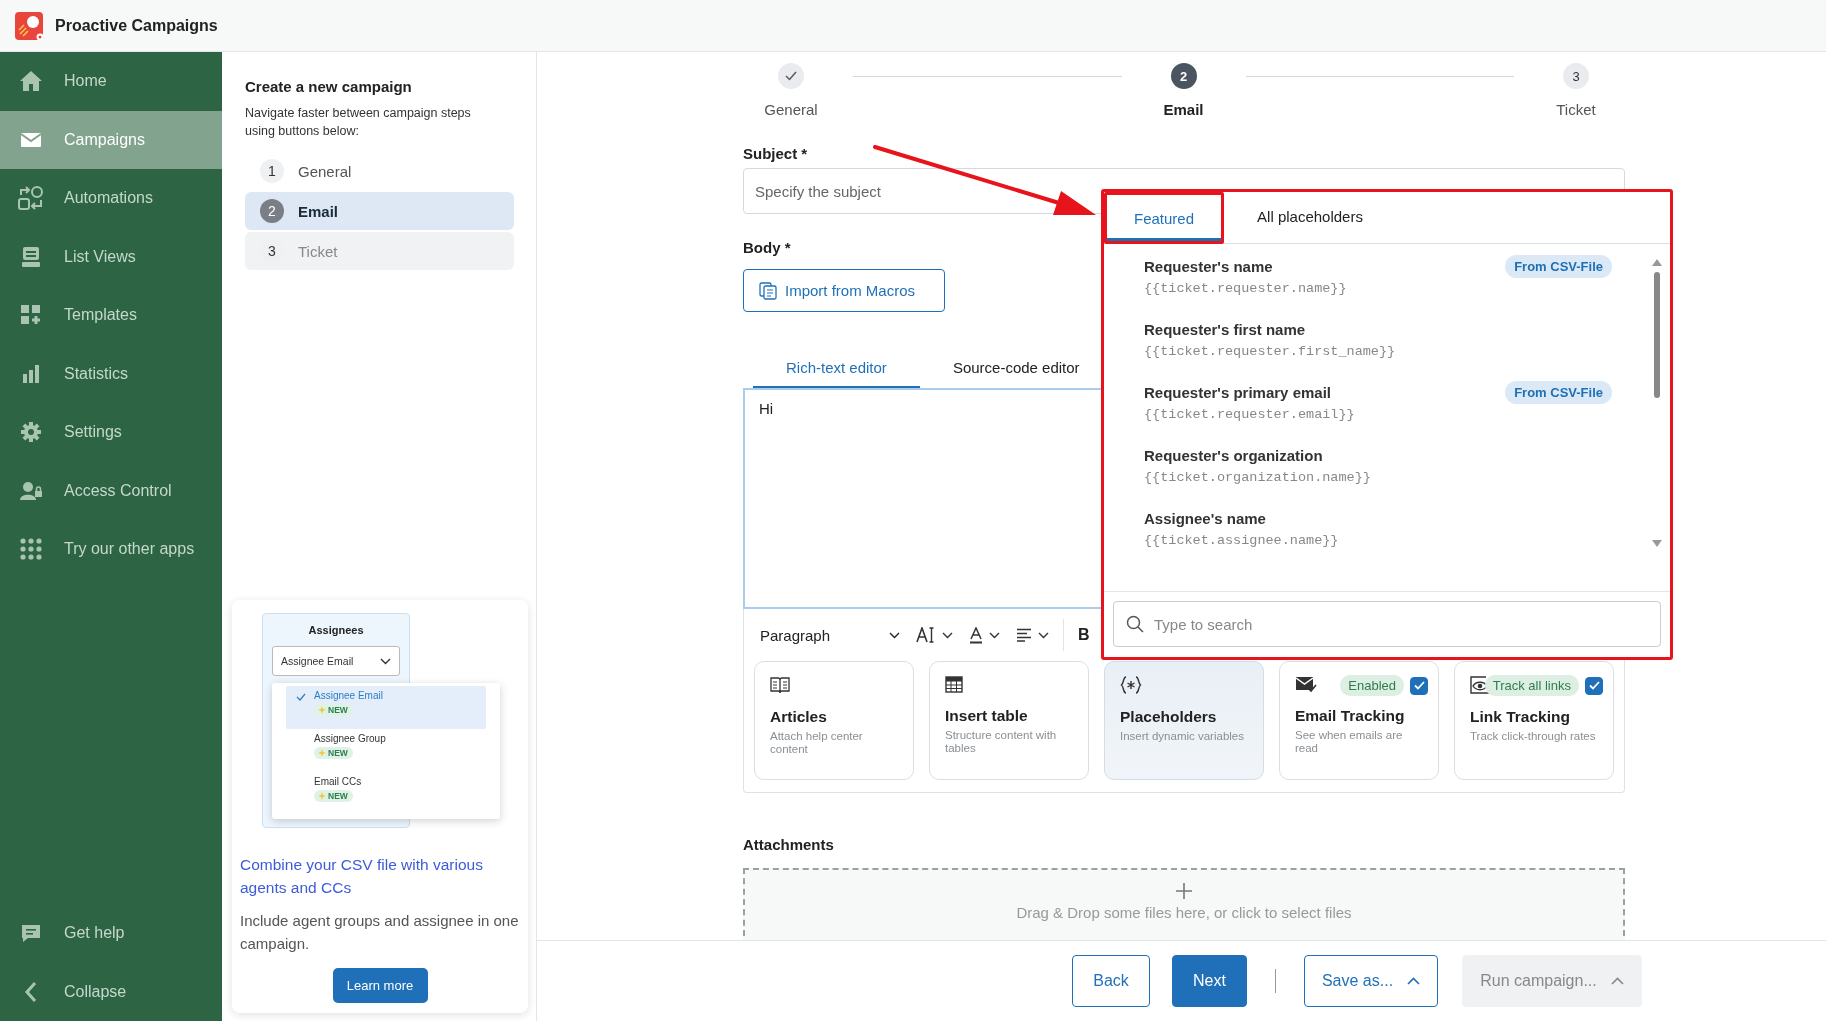 The image size is (1826, 1021). I want to click on step-label: General, so click(791, 109).